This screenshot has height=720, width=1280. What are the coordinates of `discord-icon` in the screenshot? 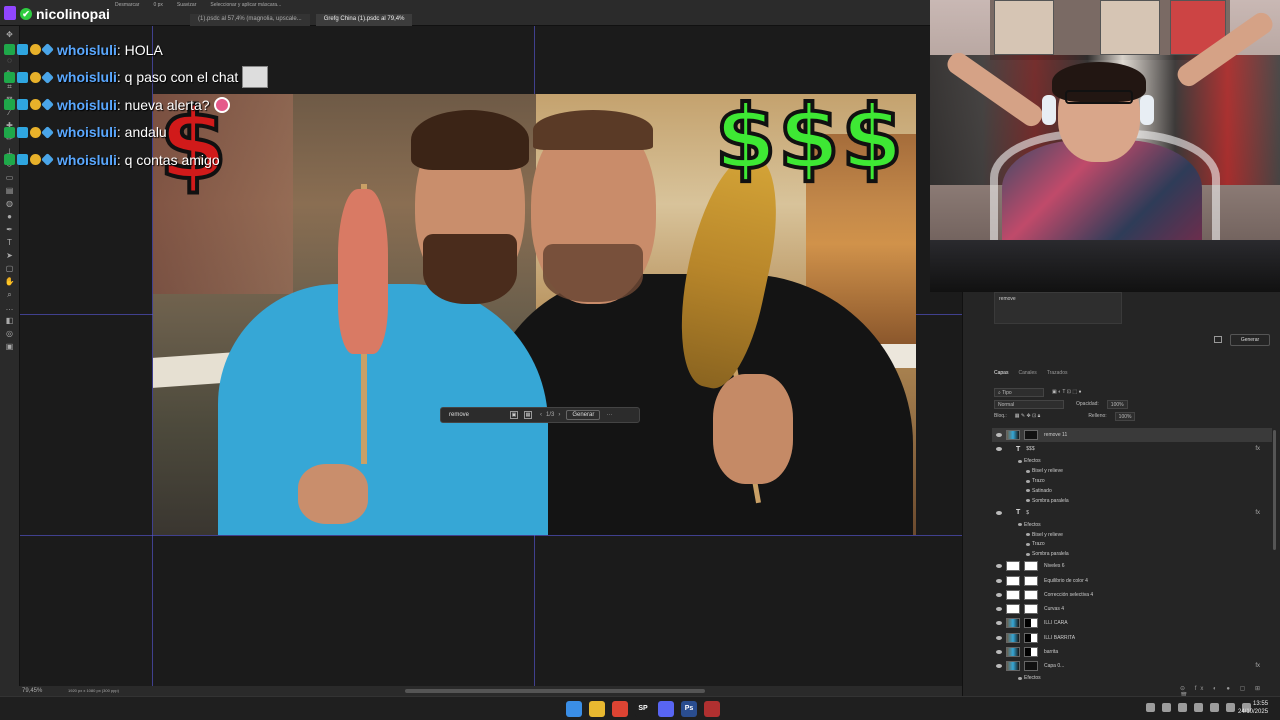 It's located at (666, 709).